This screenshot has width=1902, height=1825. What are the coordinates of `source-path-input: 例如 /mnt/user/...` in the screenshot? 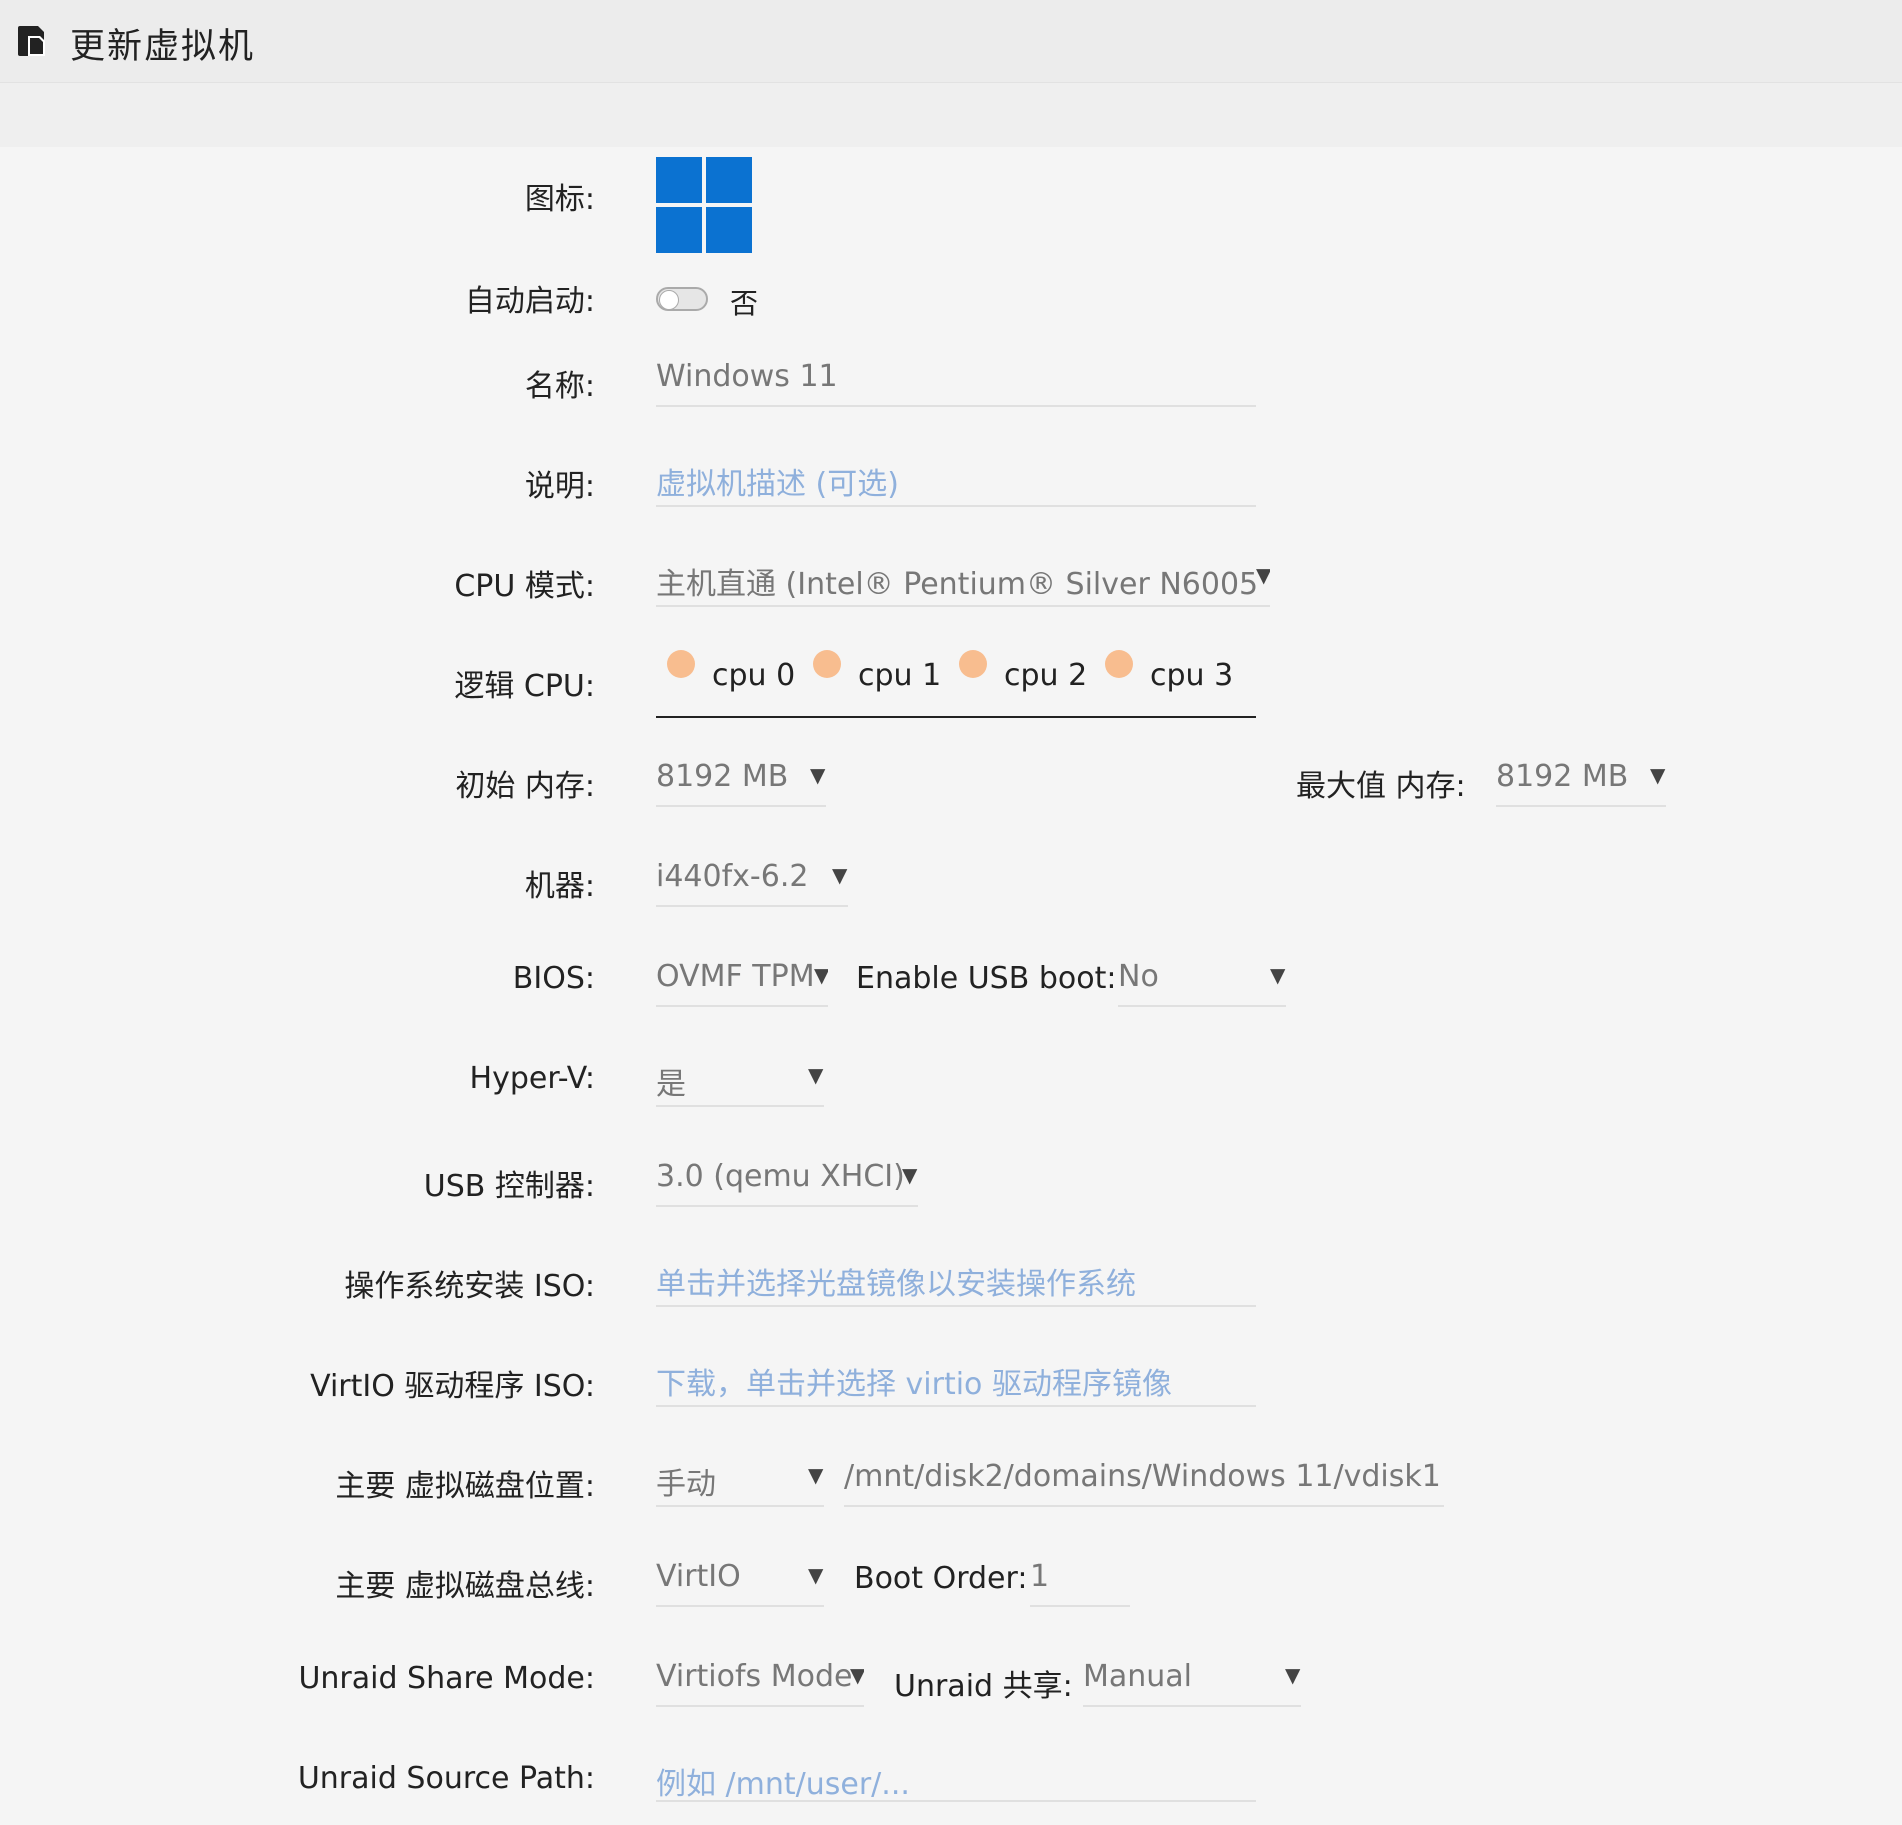 It's located at (956, 1773).